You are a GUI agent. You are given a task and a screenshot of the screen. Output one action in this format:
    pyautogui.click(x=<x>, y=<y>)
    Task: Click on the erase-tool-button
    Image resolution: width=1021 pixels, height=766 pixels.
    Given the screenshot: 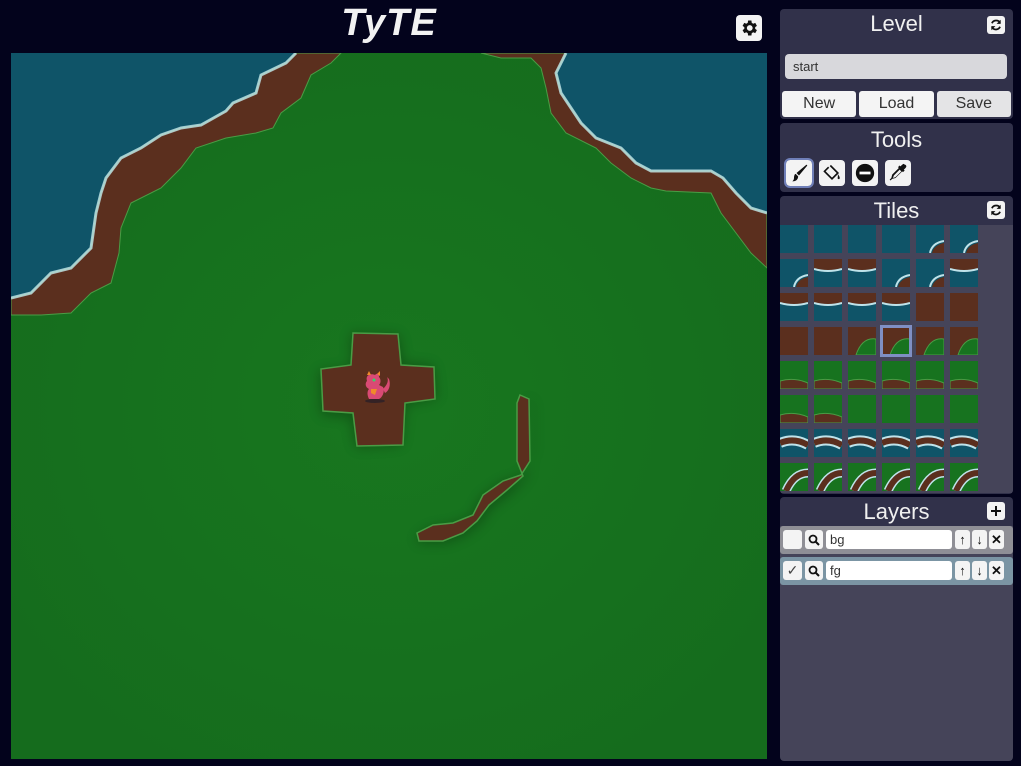 What is the action you would take?
    pyautogui.click(x=865, y=173)
    